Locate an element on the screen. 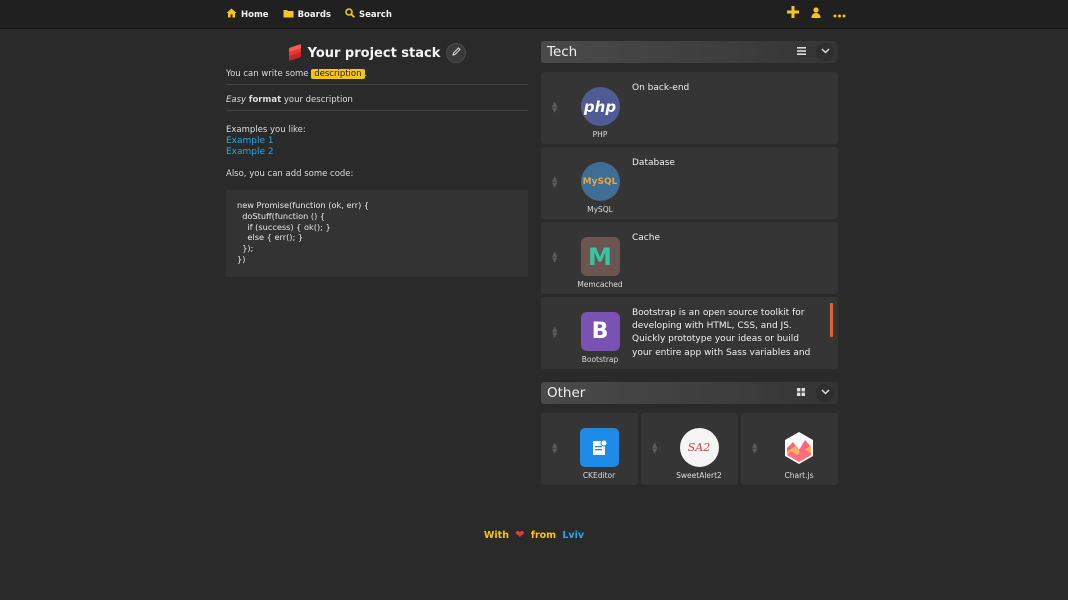 The width and height of the screenshot is (1068, 600). example-1-link: Example 1 is located at coordinates (377, 141).